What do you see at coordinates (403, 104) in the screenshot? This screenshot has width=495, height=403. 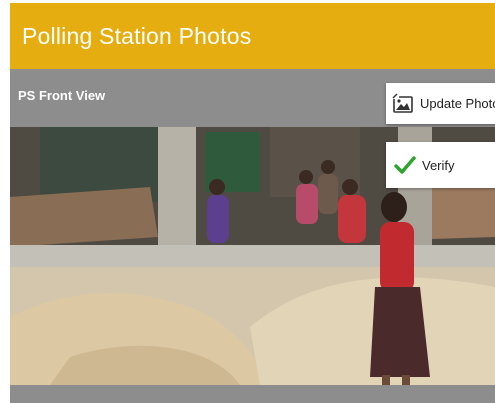 I see `photo-edit-icon` at bounding box center [403, 104].